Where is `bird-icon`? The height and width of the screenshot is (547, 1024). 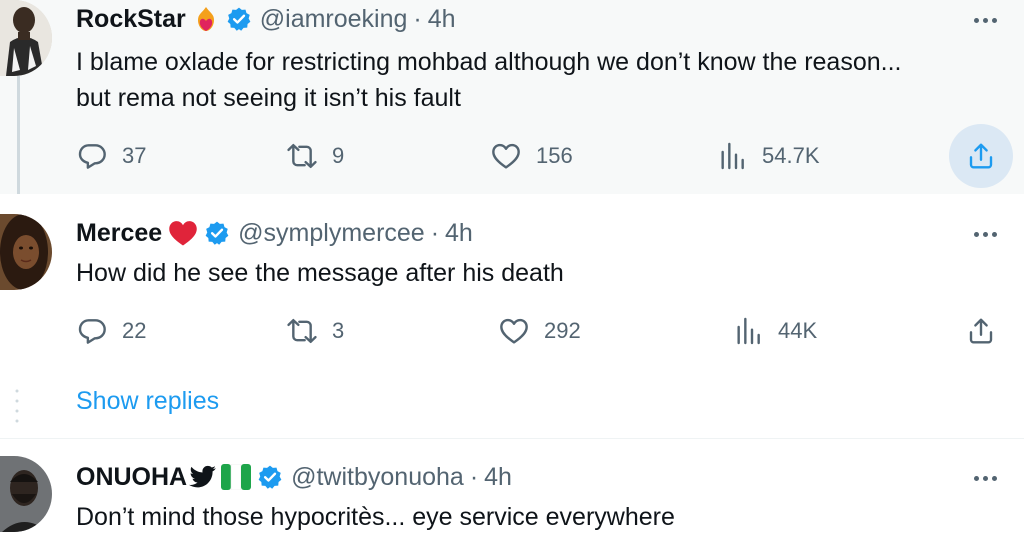 bird-icon is located at coordinates (203, 477).